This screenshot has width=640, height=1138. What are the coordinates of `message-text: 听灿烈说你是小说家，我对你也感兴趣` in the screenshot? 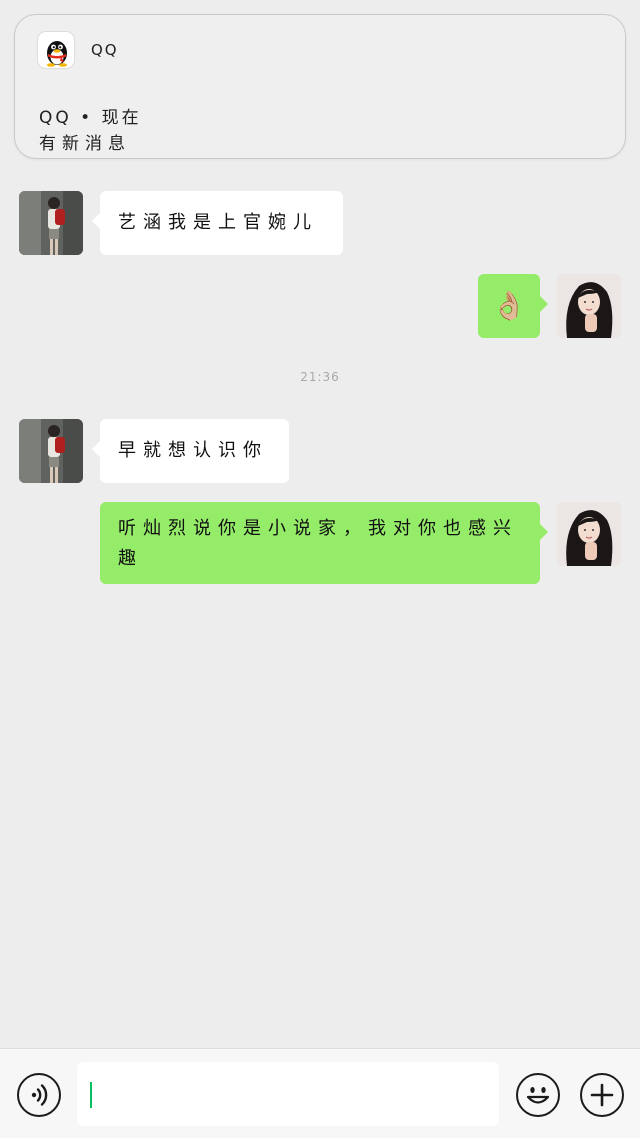 It's located at (318, 543).